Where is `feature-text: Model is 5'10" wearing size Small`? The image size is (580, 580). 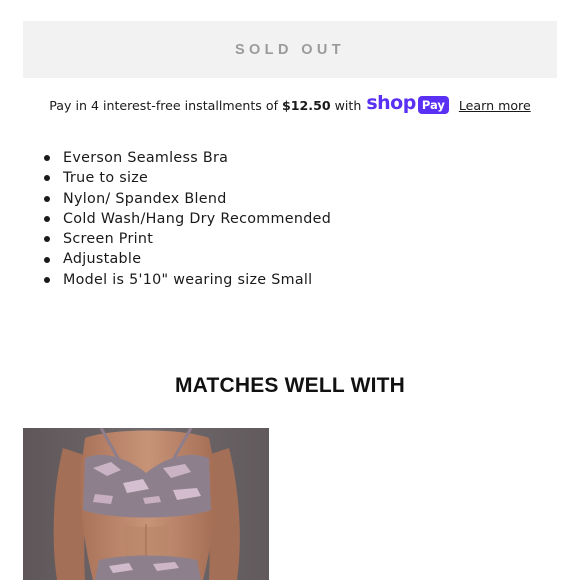 feature-text: Model is 5'10" wearing size Small is located at coordinates (188, 279).